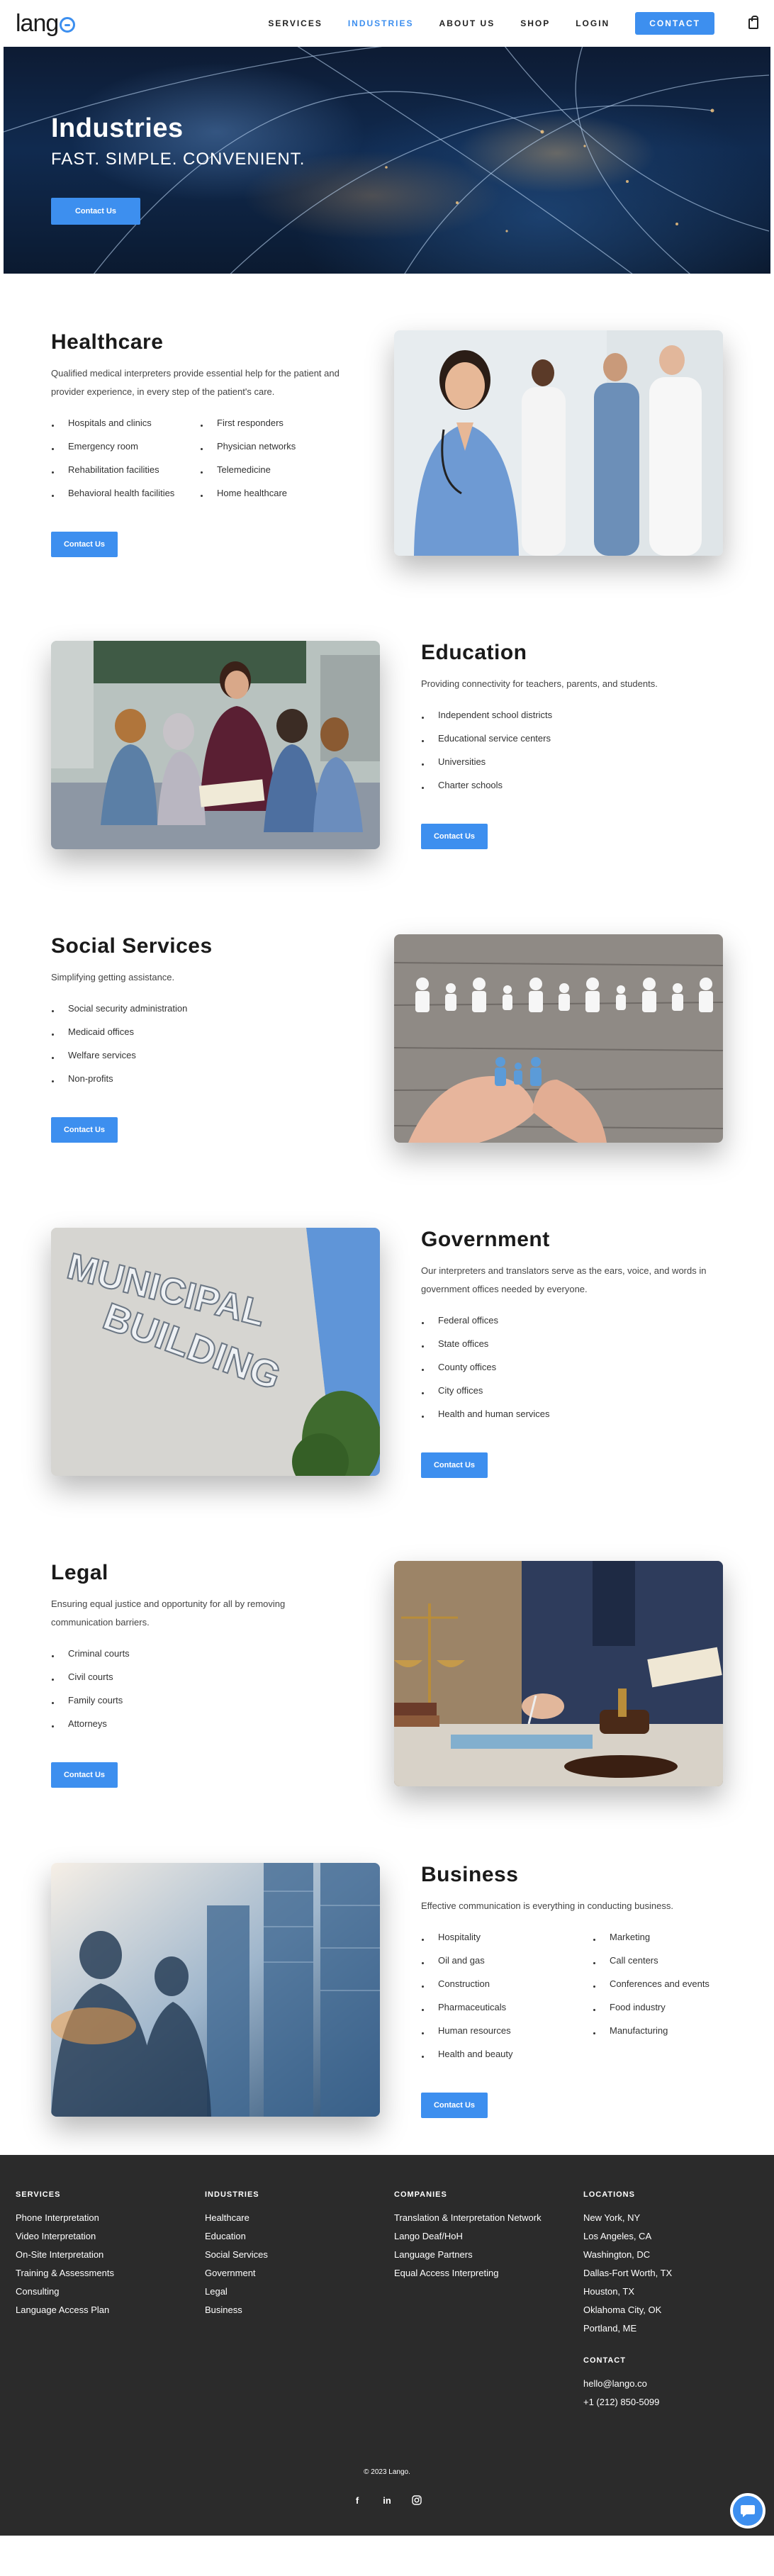 The height and width of the screenshot is (2576, 774). Describe the element at coordinates (675, 23) in the screenshot. I see `nav-contact-button: CONTACT` at that location.